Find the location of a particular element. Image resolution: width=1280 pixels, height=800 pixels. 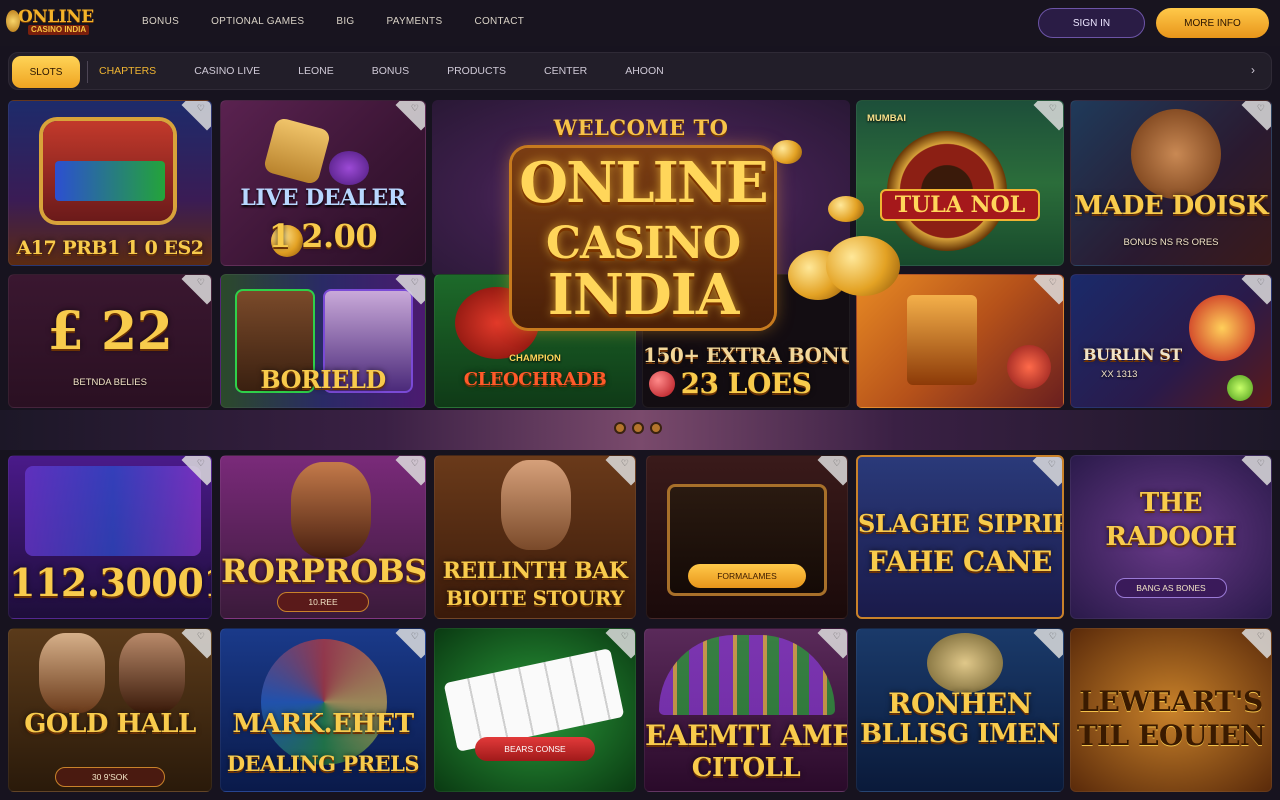

tile-play-button: BANG AS BONES is located at coordinates (1171, 588).